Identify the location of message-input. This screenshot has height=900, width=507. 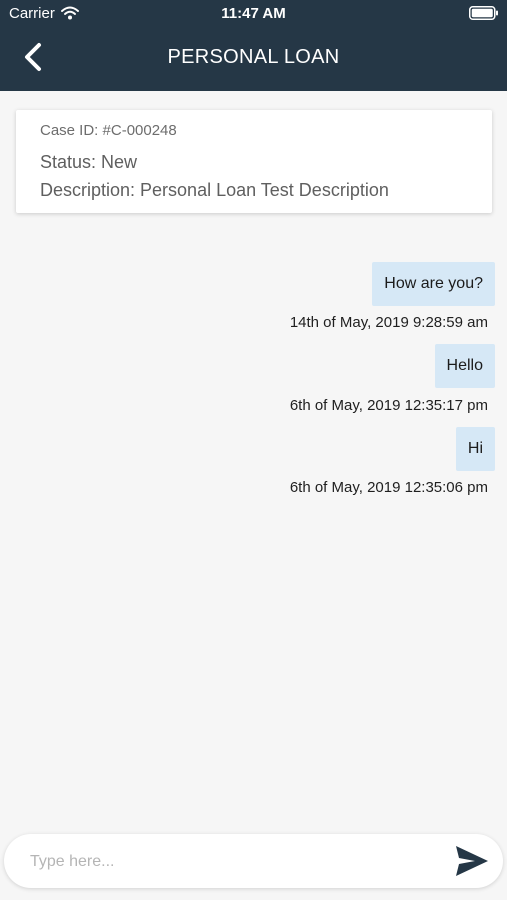
(235, 862).